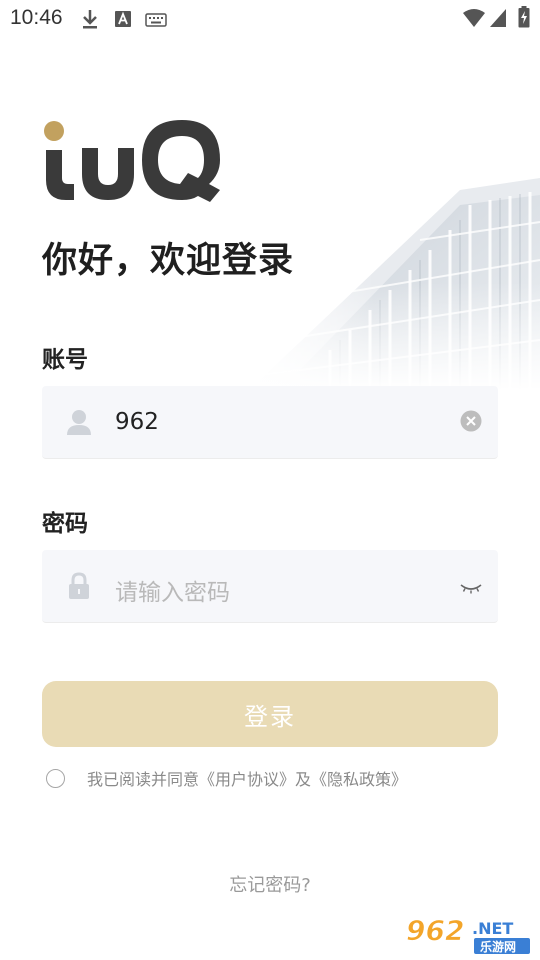 The width and height of the screenshot is (540, 960). I want to click on privacy-policy-link: 《隐私政策》, so click(359, 779).